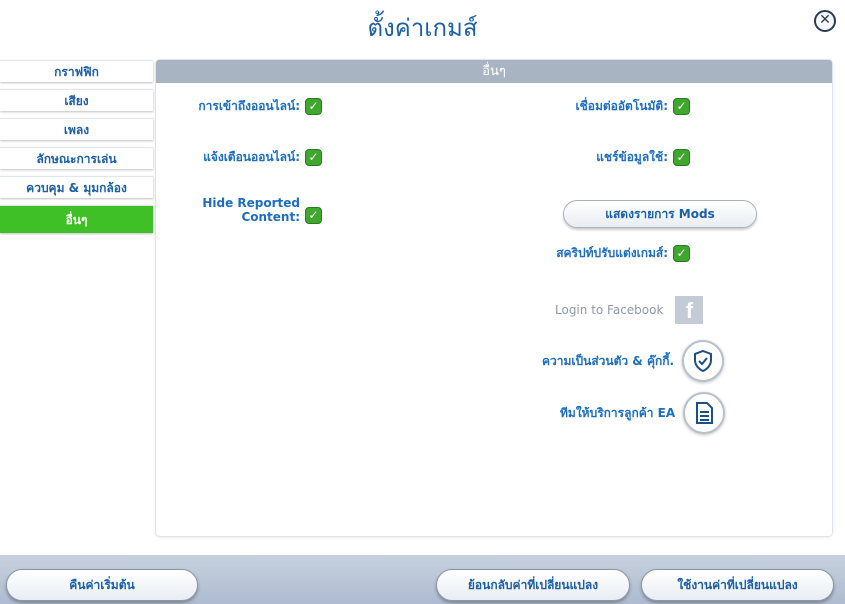 Image resolution: width=845 pixels, height=604 pixels. I want to click on reset-defaults-button: คืนค่าเริ่มต้น, so click(102, 585).